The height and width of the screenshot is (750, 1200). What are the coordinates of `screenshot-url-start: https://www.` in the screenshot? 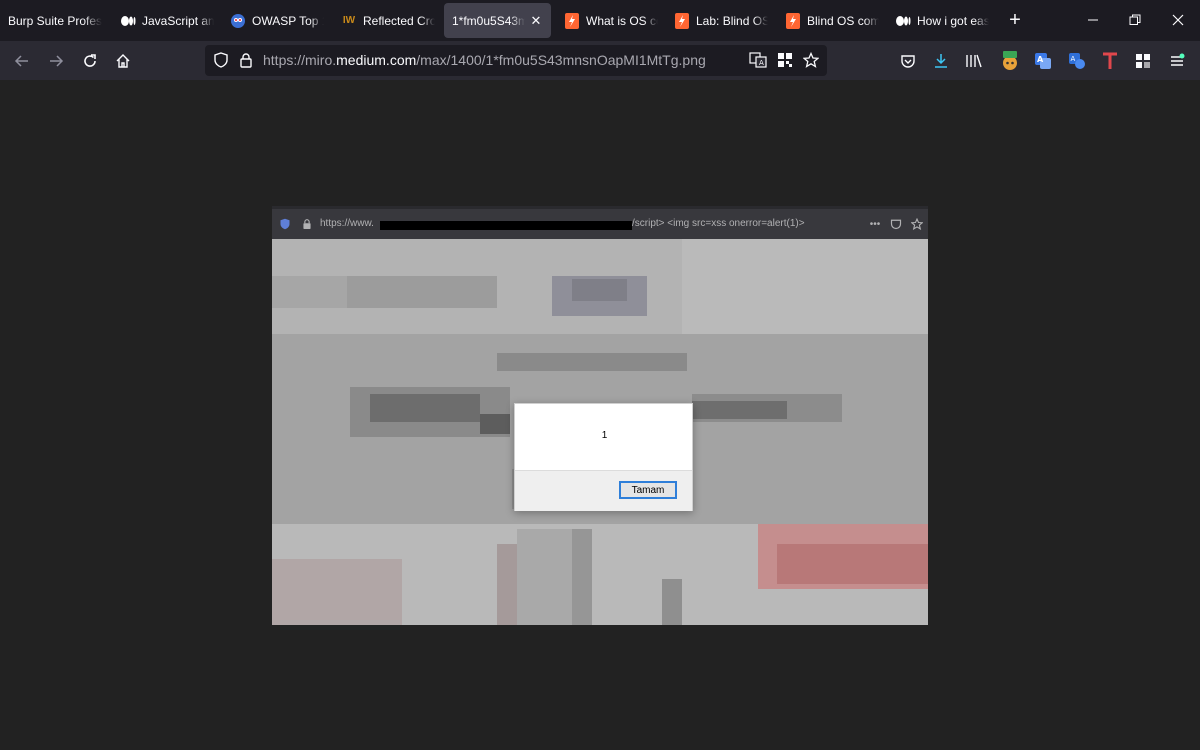 It's located at (347, 223).